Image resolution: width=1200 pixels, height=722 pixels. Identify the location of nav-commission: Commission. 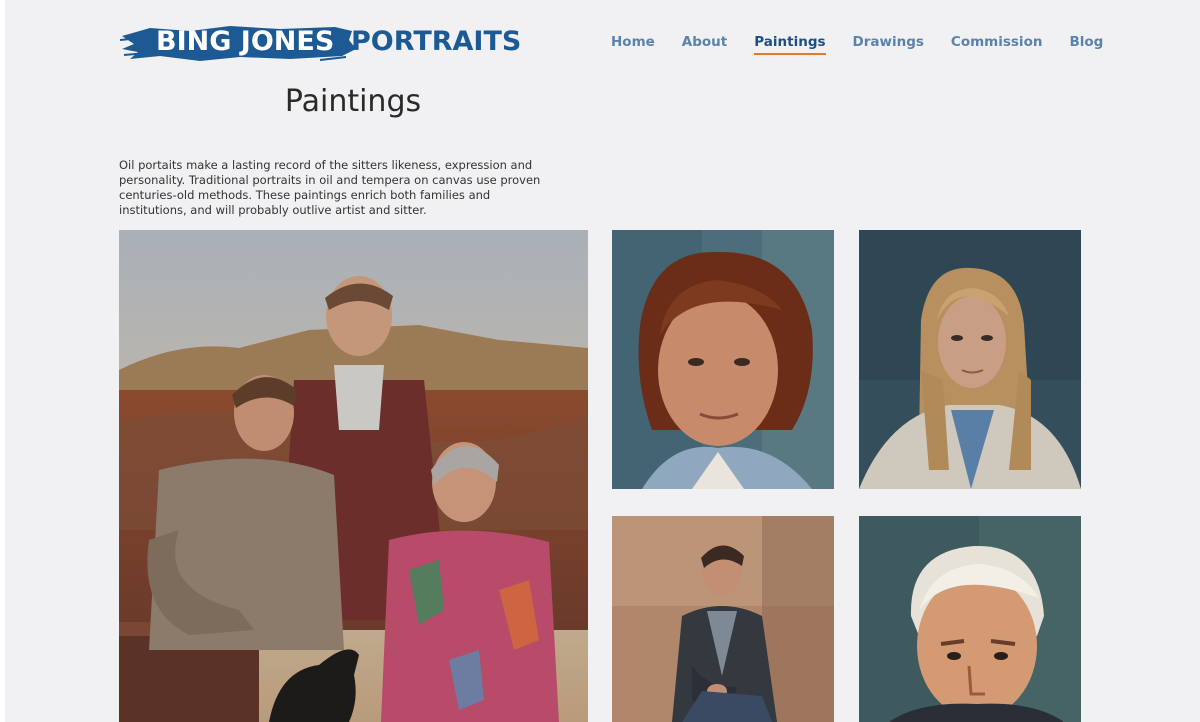
(997, 44).